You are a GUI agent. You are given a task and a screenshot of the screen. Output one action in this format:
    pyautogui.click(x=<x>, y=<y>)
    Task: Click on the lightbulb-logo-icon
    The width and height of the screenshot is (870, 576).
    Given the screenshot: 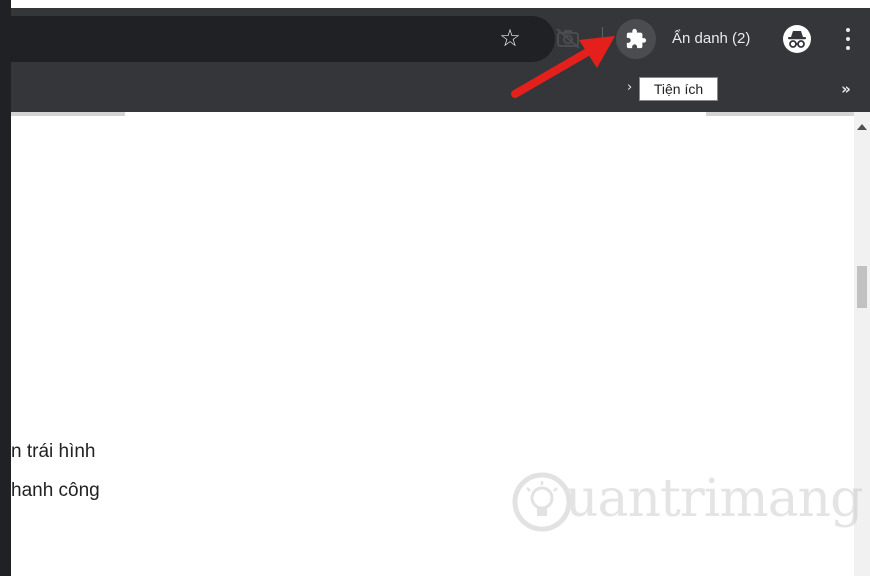 What is the action you would take?
    pyautogui.click(x=542, y=502)
    